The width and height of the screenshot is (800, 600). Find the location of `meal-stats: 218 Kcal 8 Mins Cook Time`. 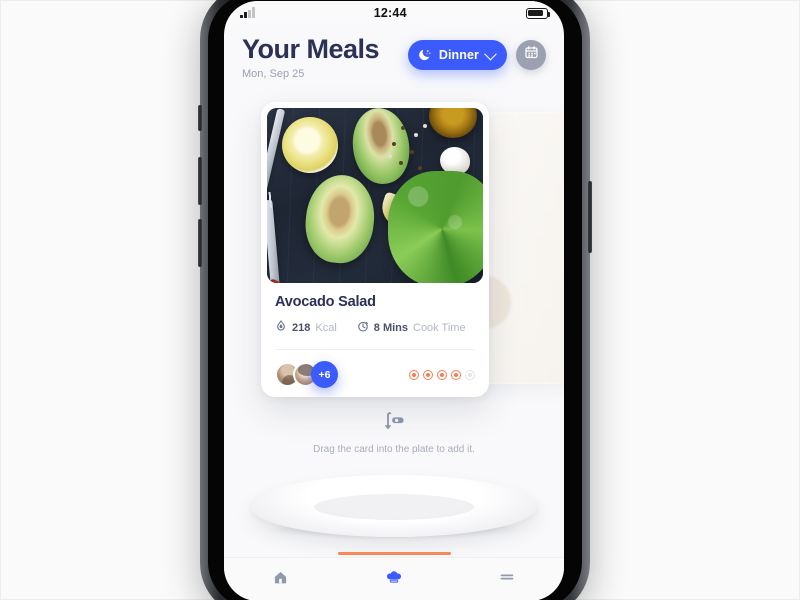

meal-stats: 218 Kcal 8 Mins Cook Time is located at coordinates (375, 328).